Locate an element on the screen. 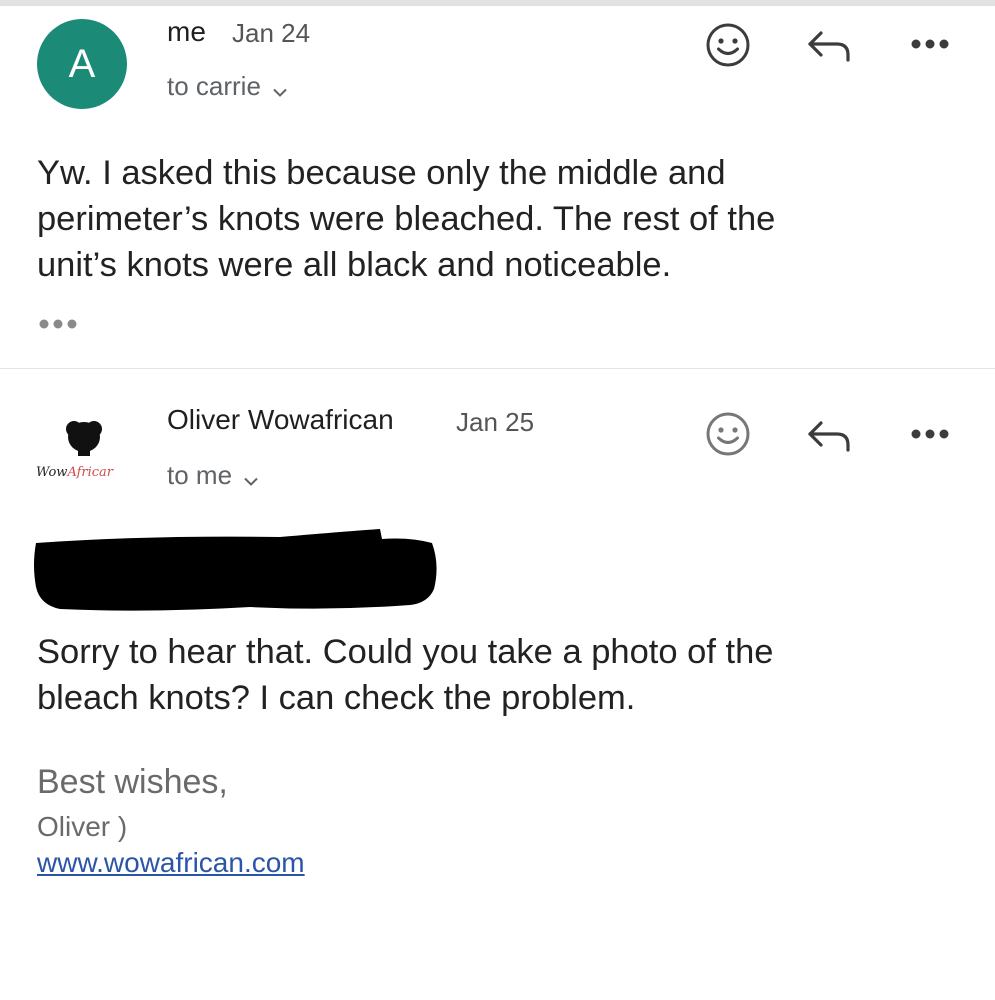 The height and width of the screenshot is (1000, 995). recipient-toggle: to me is located at coordinates (212, 476).